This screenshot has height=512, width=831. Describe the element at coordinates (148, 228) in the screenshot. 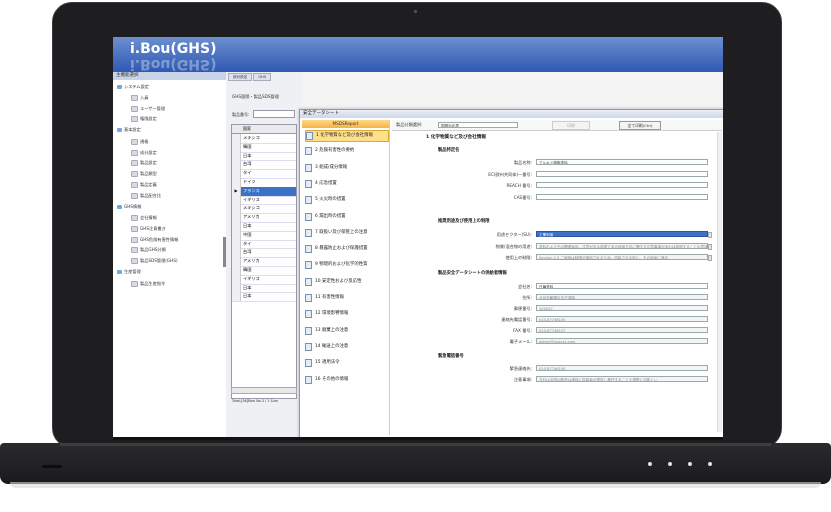

I see `tree-item: GHS注意書き` at that location.